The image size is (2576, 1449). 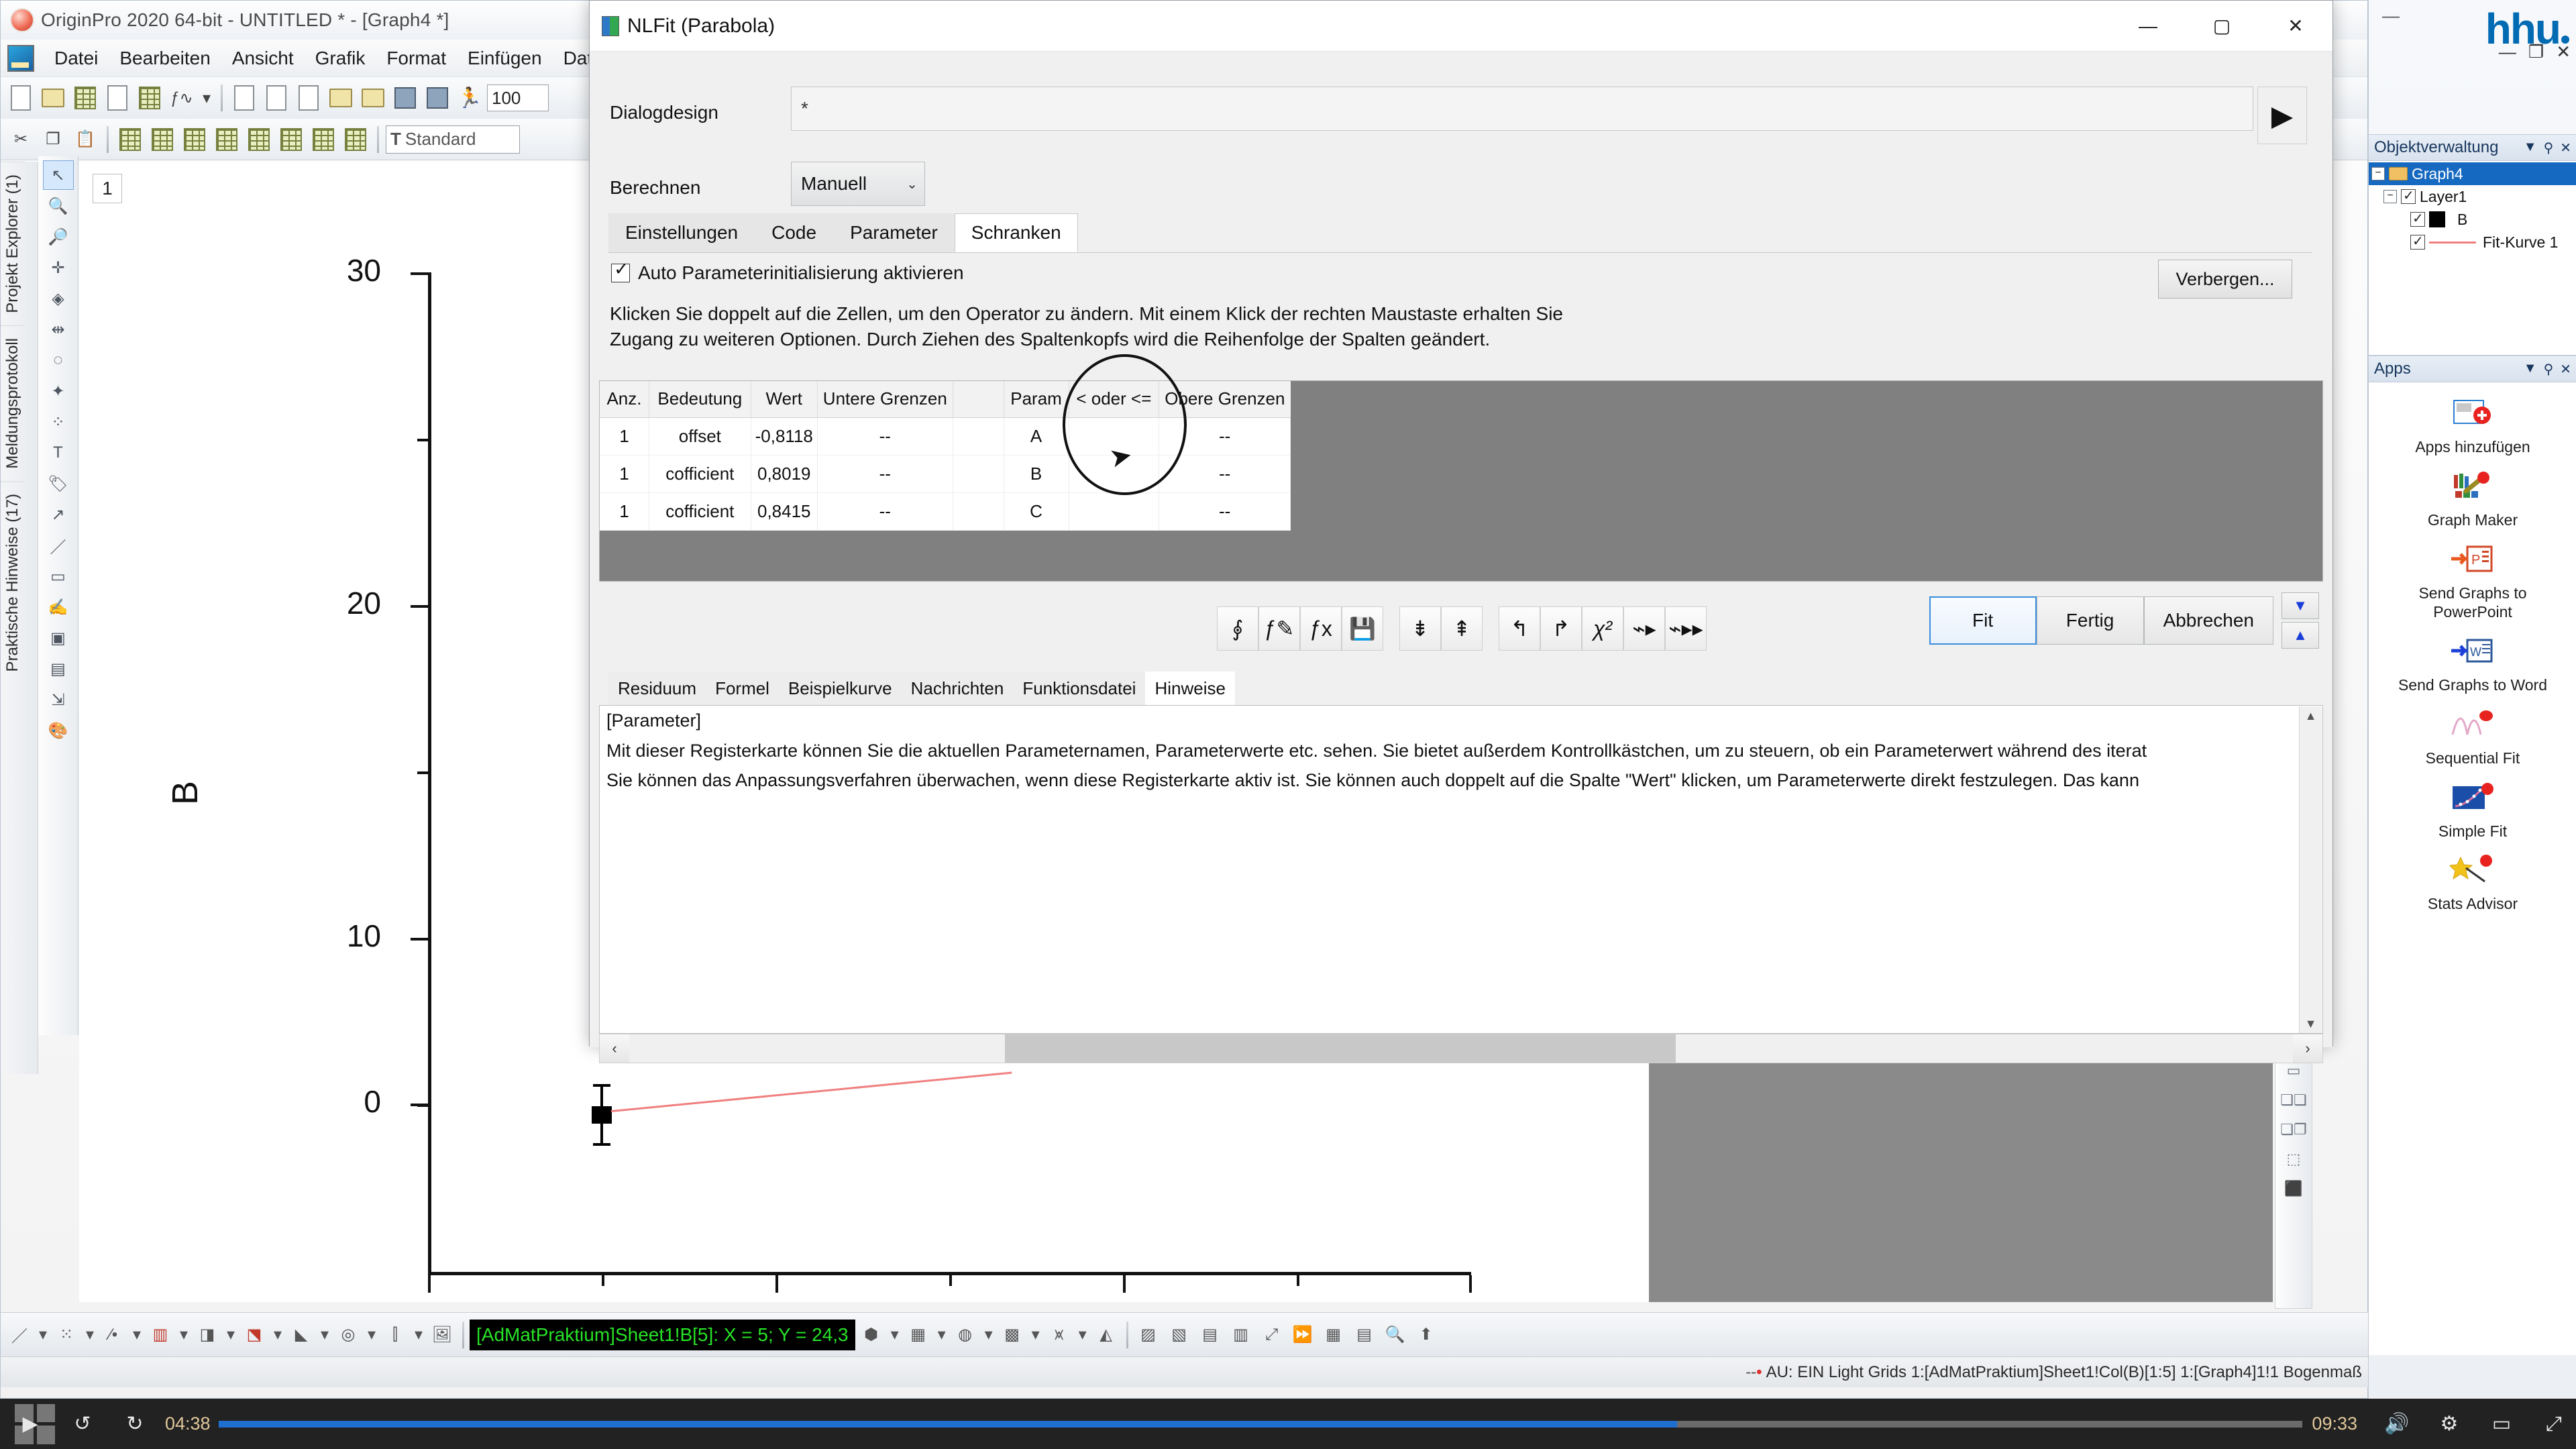 I want to click on table-row: 1 offset -0,8118 -- A --, so click(x=945, y=436).